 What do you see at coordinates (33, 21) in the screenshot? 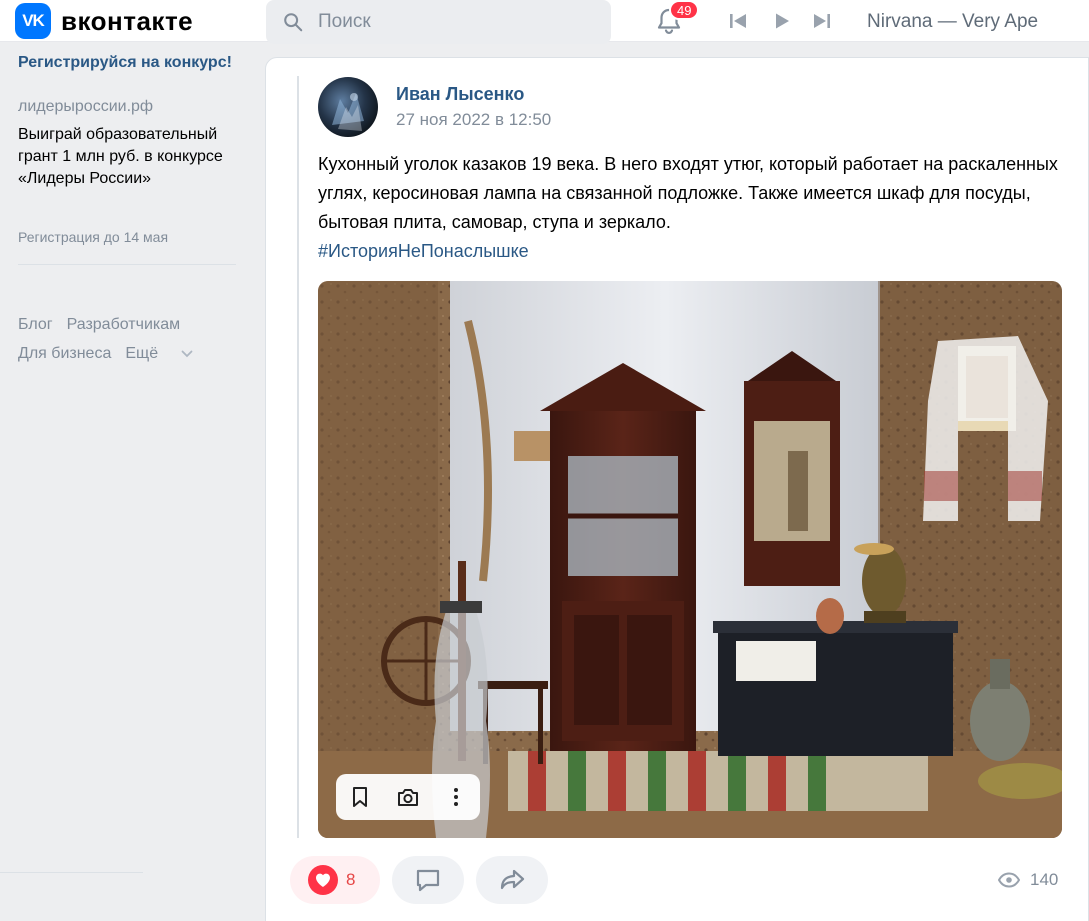
I see `vk-logo-icon: VK` at bounding box center [33, 21].